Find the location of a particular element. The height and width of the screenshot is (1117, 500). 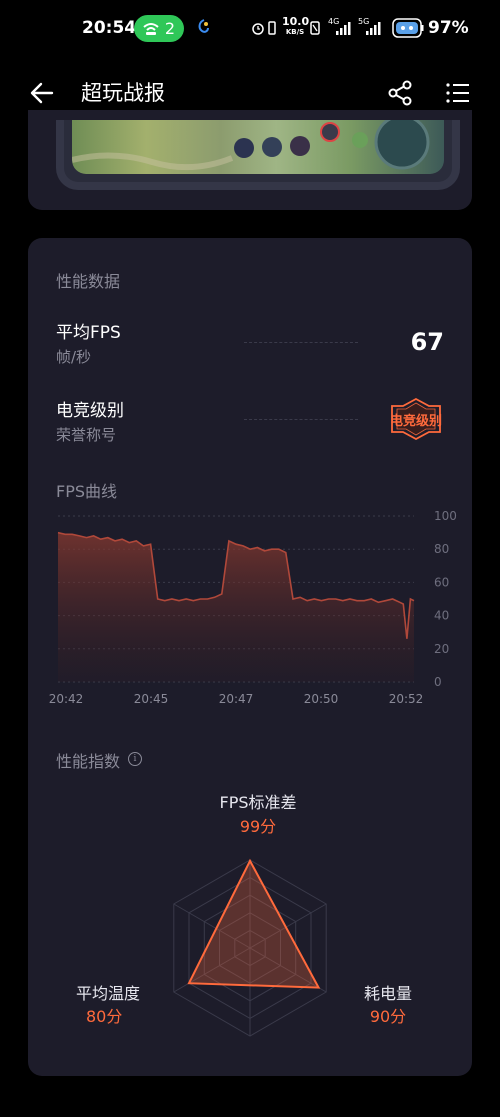

fps-area is located at coordinates (236, 607).